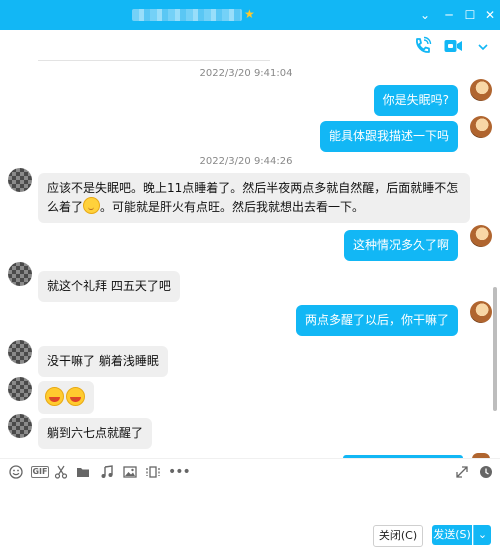 This screenshot has height=554, width=500. What do you see at coordinates (486, 472) in the screenshot?
I see `history-icon` at bounding box center [486, 472].